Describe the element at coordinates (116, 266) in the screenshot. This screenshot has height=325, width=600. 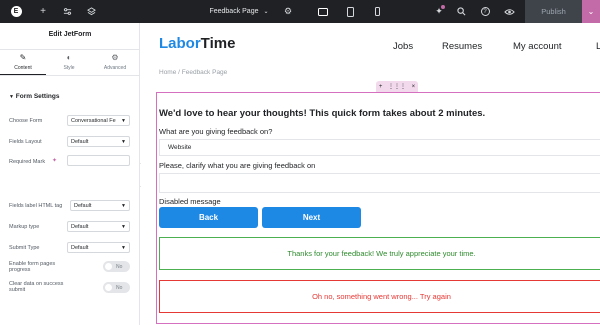
I see `enable-progress-toggle: No` at that location.